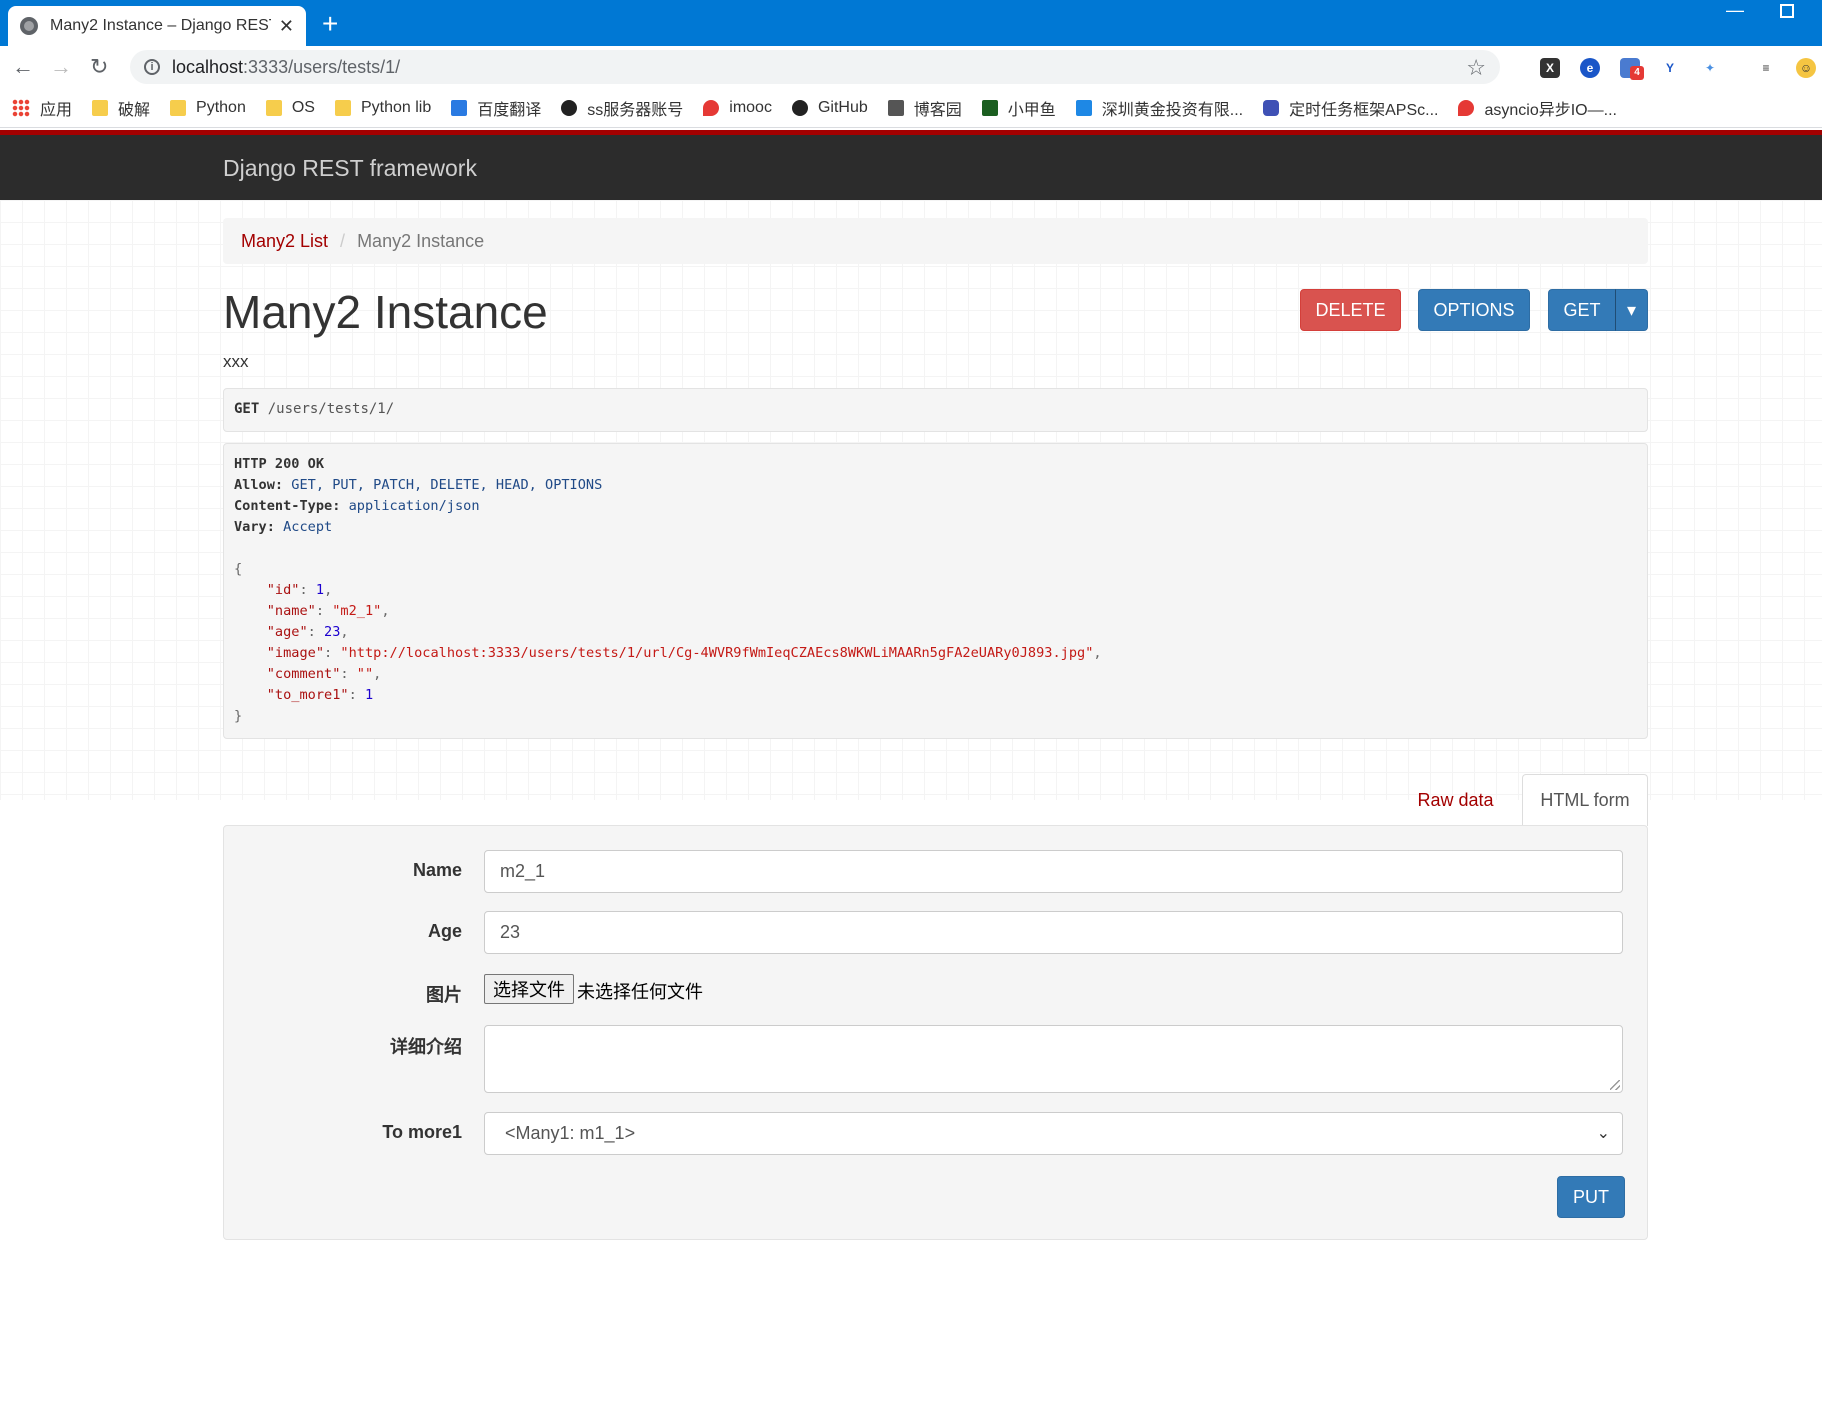  I want to click on page-description: xxx, so click(236, 361).